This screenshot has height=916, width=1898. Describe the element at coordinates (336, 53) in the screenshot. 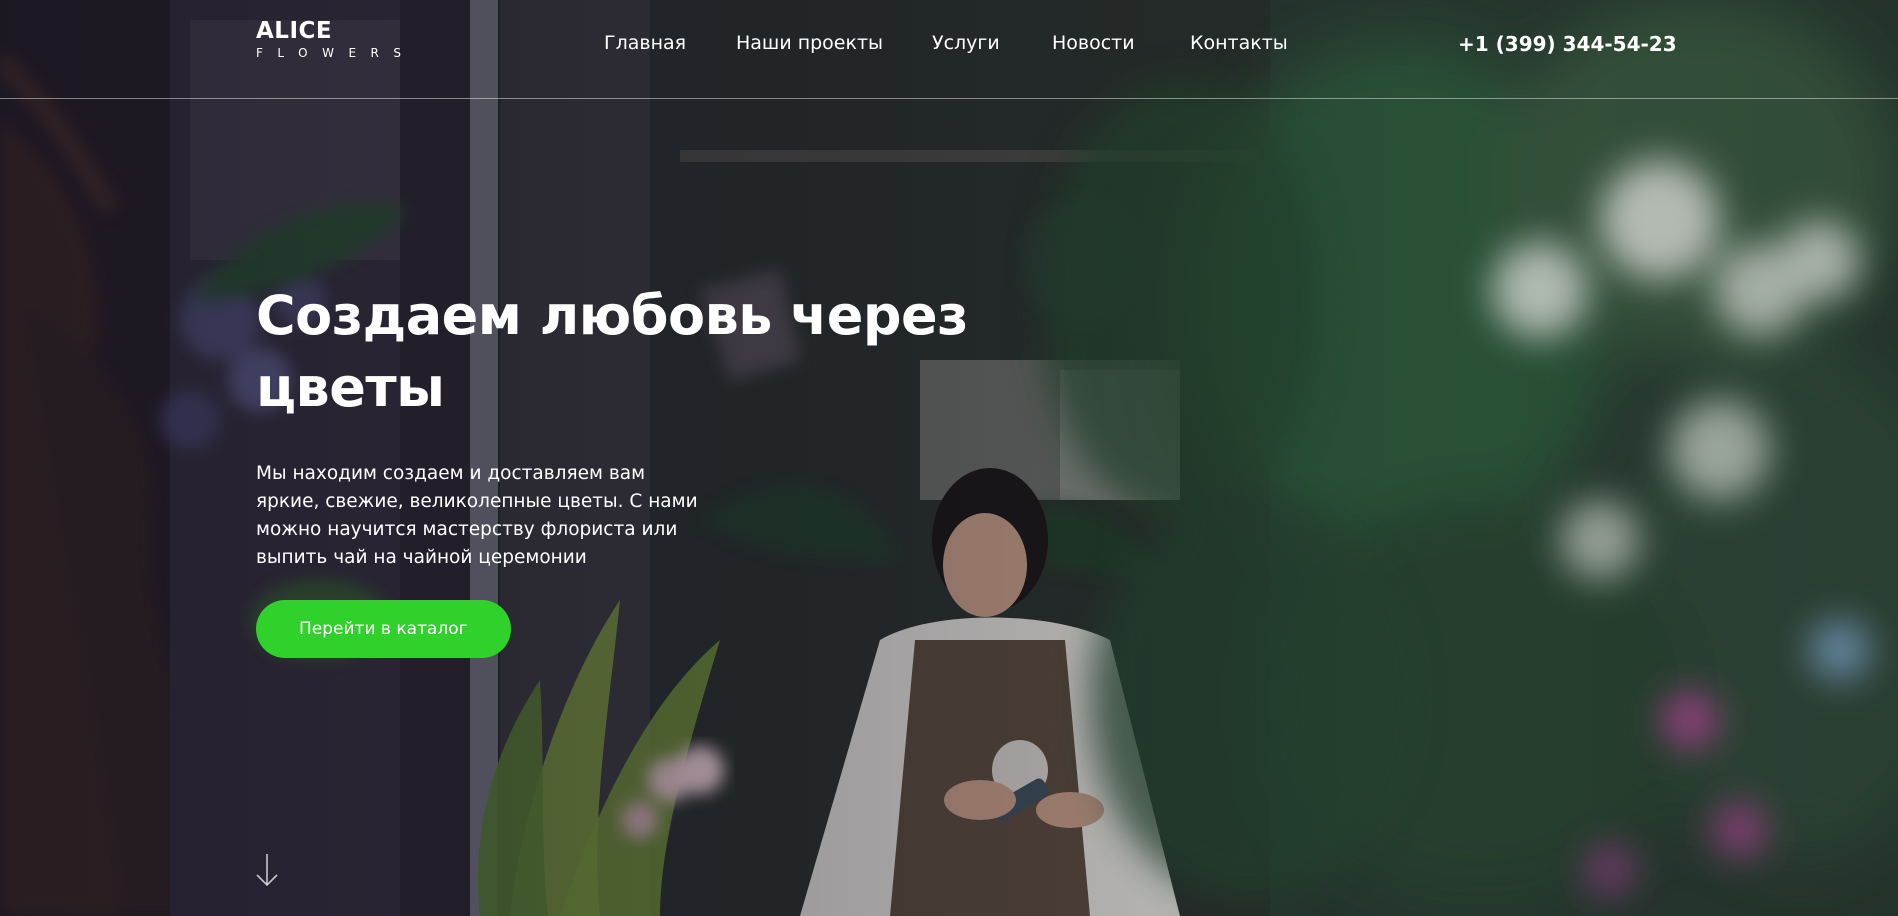

I see `logo-sub-text: FLOWERS` at that location.